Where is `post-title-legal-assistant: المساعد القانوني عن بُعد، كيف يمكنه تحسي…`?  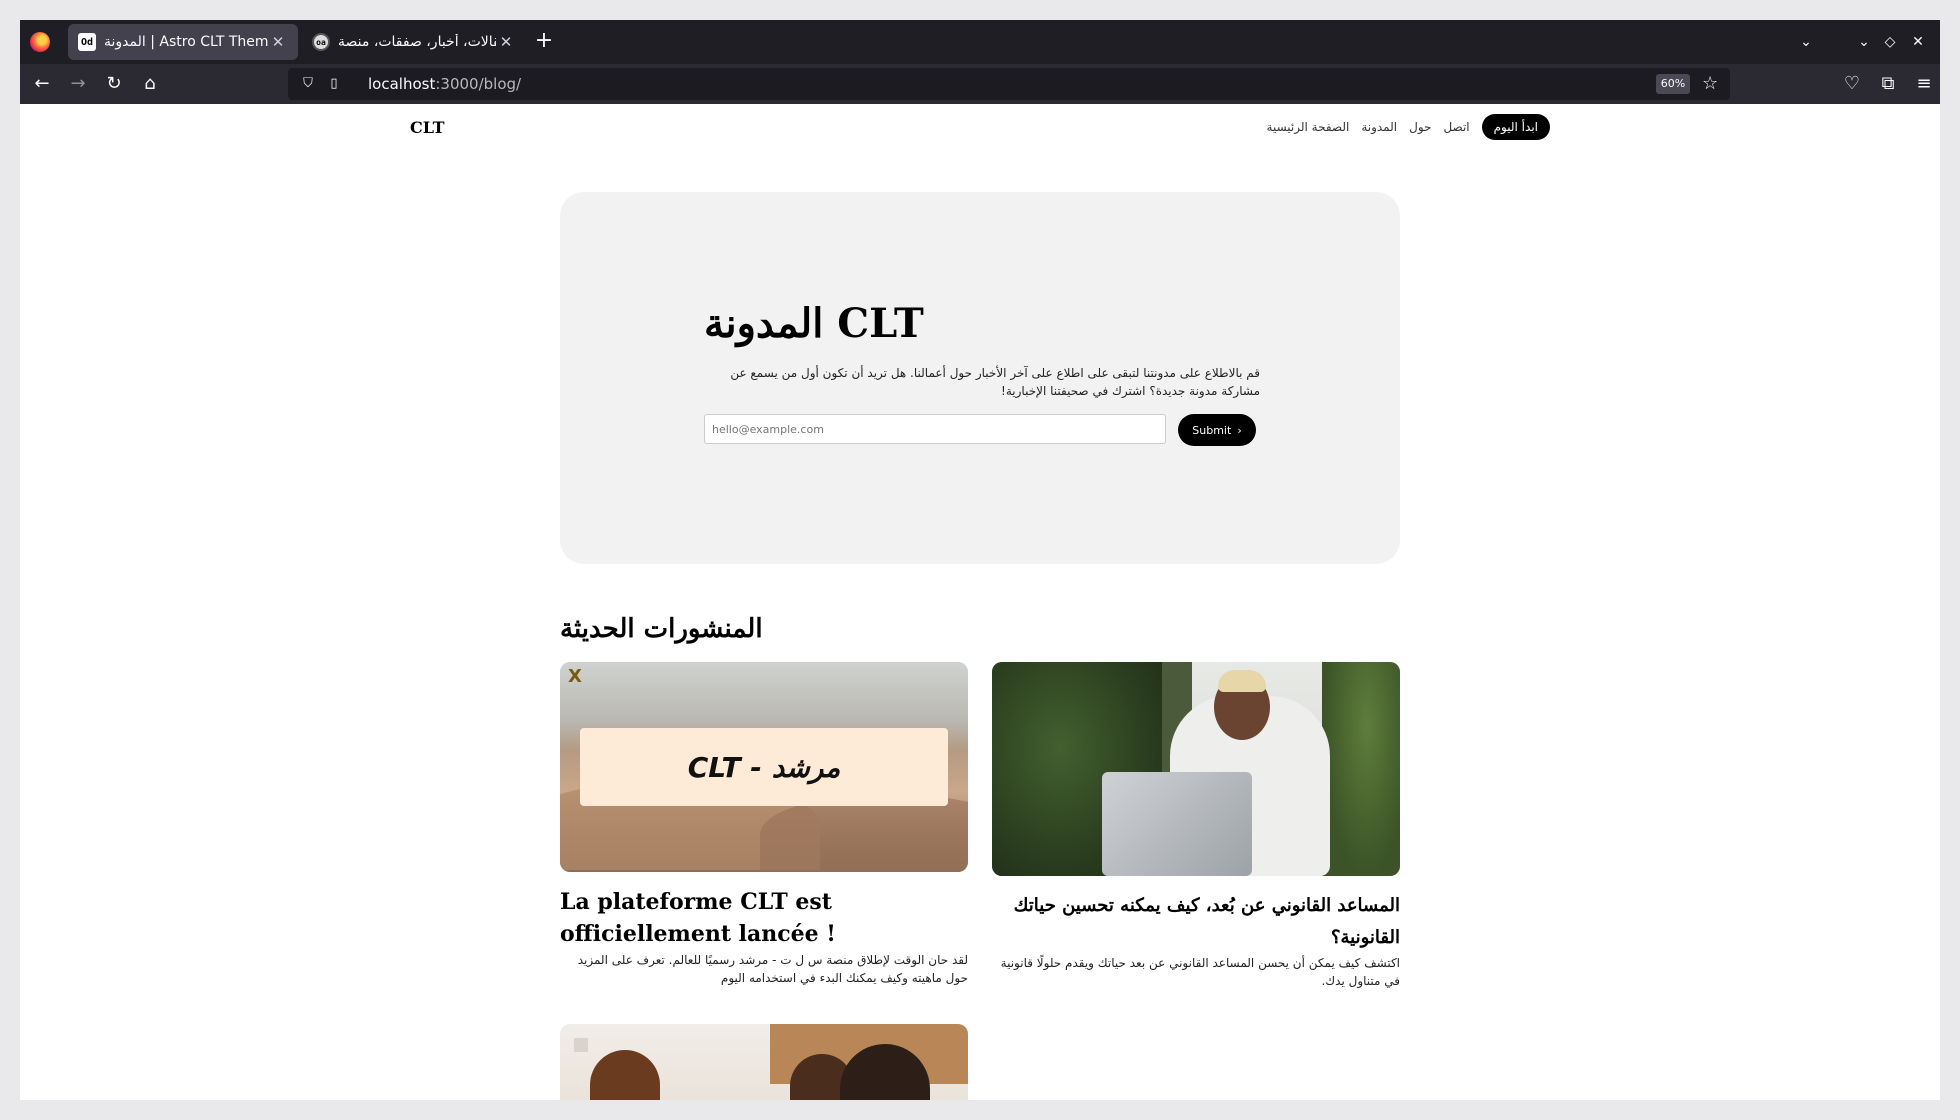 post-title-legal-assistant: المساعد القانوني عن بُعد، كيف يمكنه تحسي… is located at coordinates (1196, 922).